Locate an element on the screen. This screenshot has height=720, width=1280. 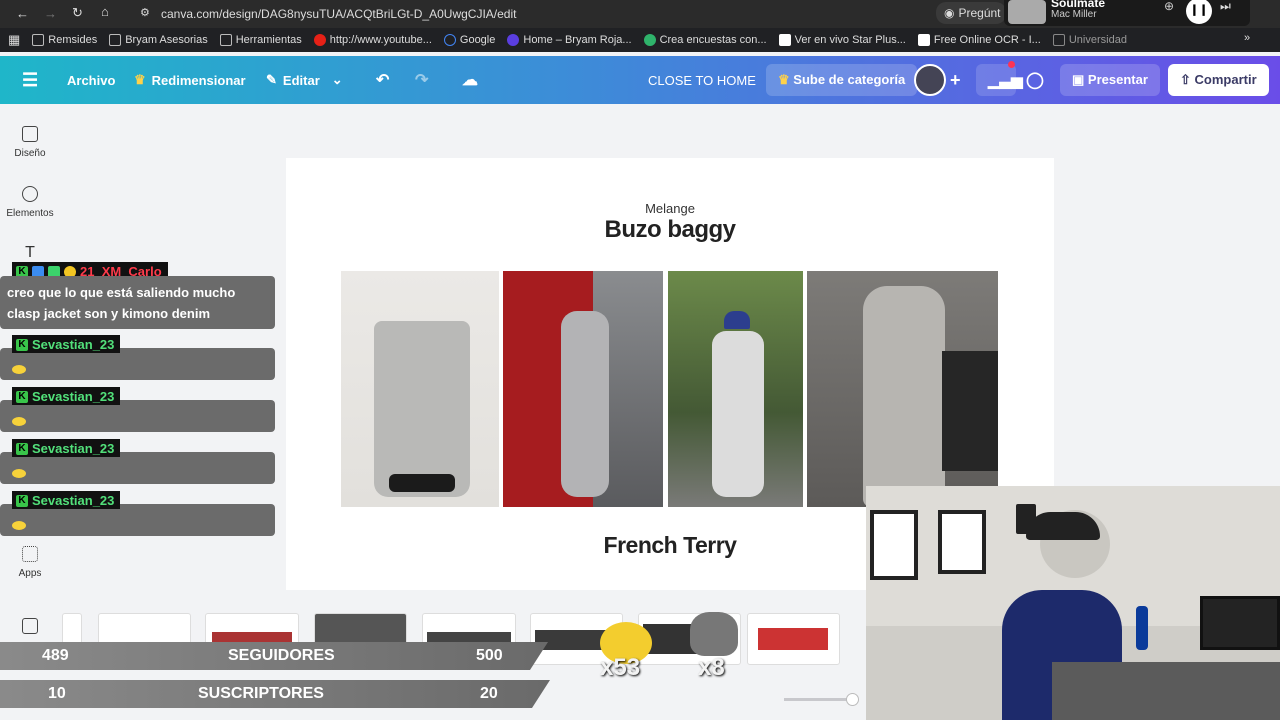
upgrade-button: ♛ Sube de categoría is located at coordinates (842, 80).